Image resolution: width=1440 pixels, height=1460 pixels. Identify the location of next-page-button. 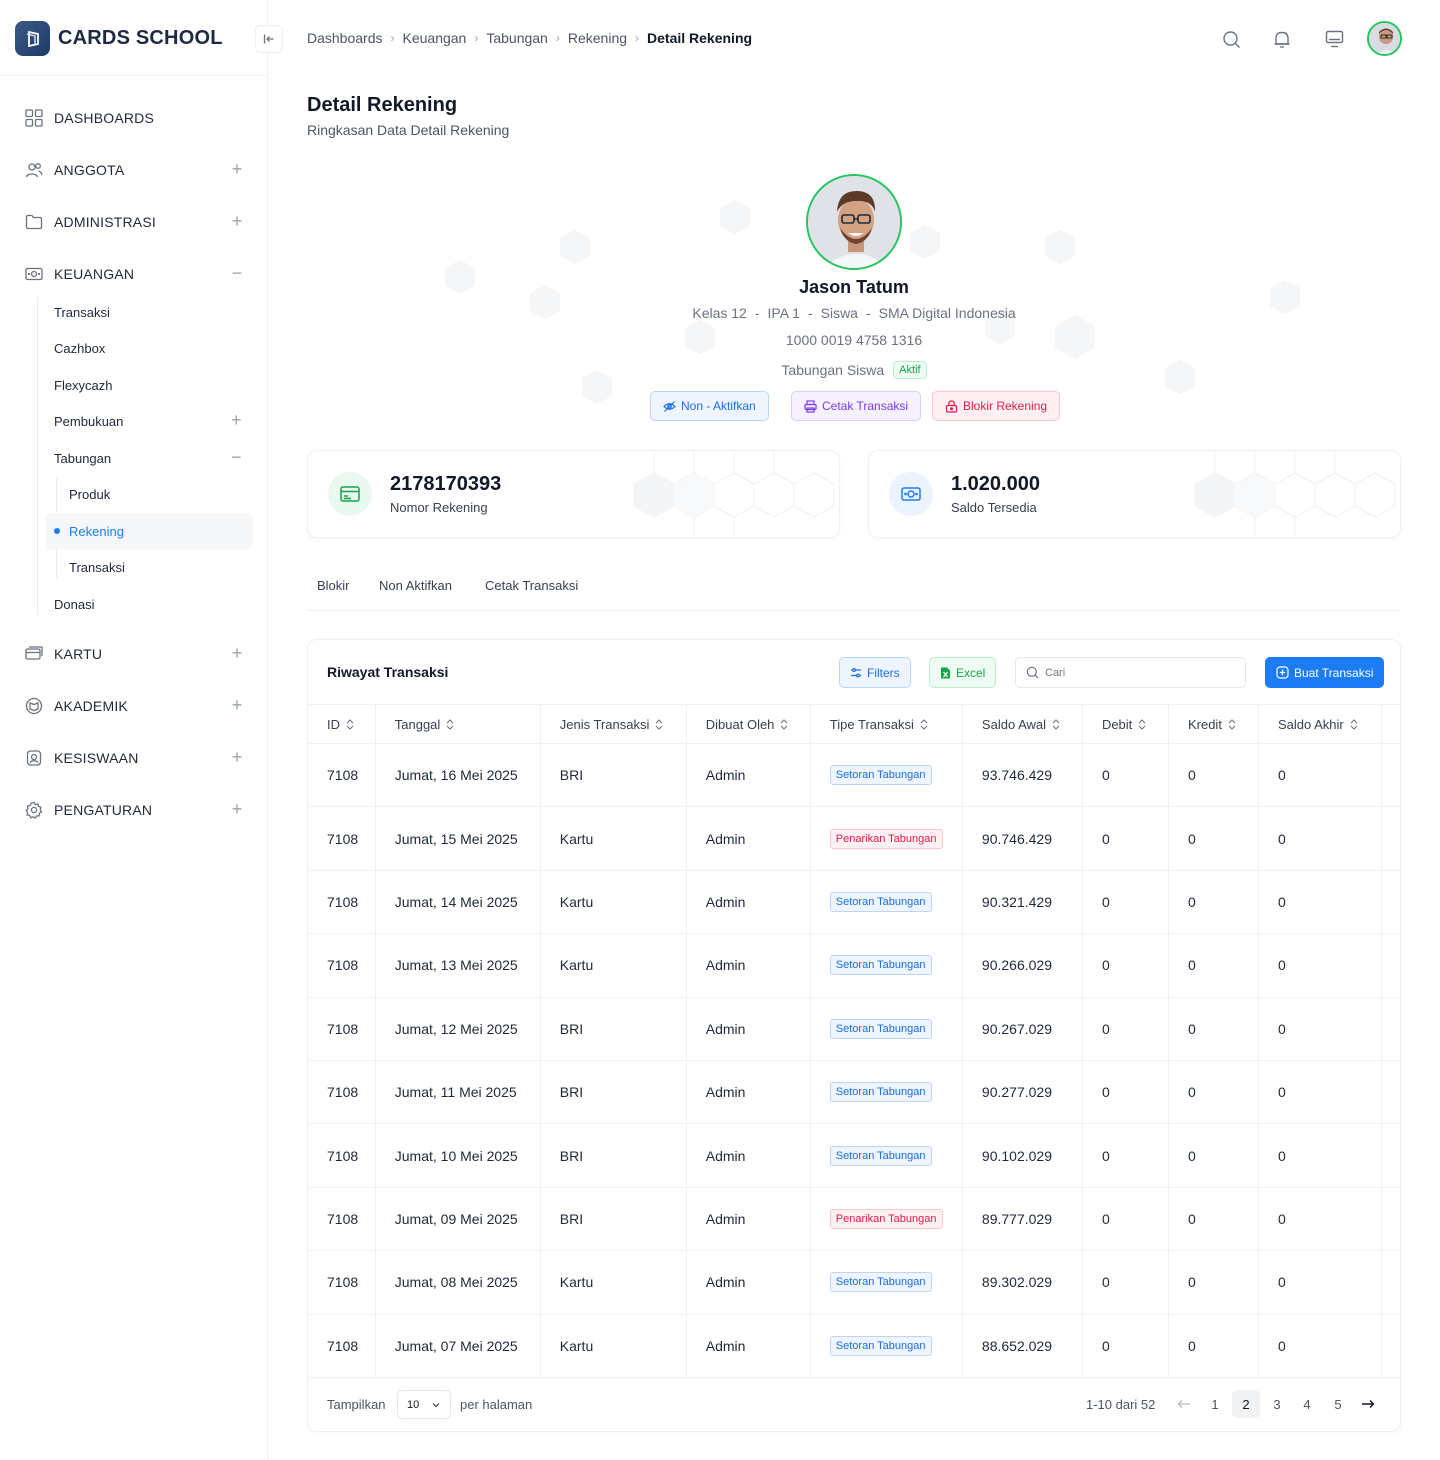
(1368, 1404).